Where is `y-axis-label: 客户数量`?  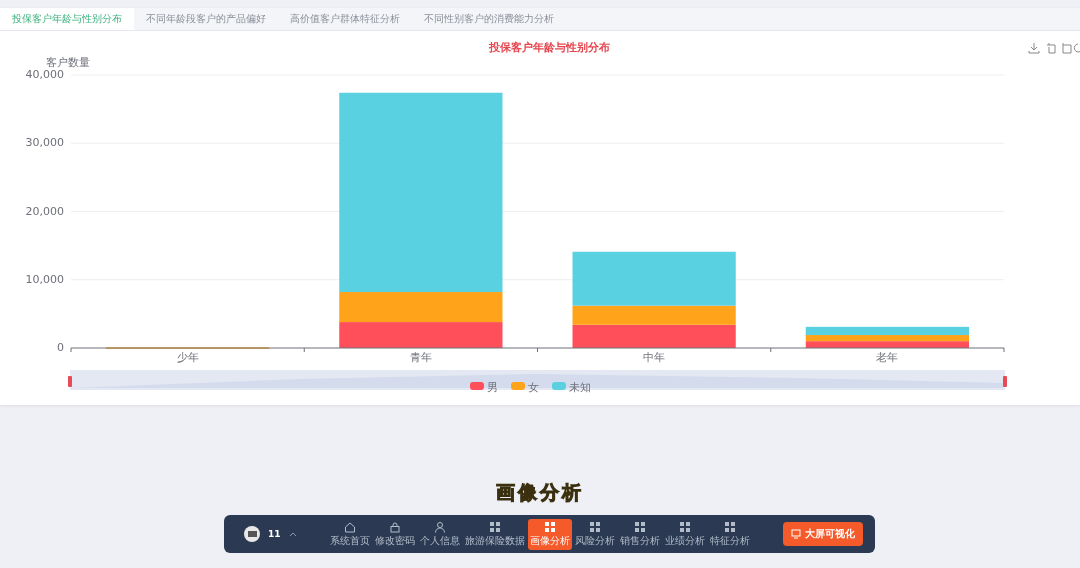
y-axis-label: 客户数量 is located at coordinates (68, 62).